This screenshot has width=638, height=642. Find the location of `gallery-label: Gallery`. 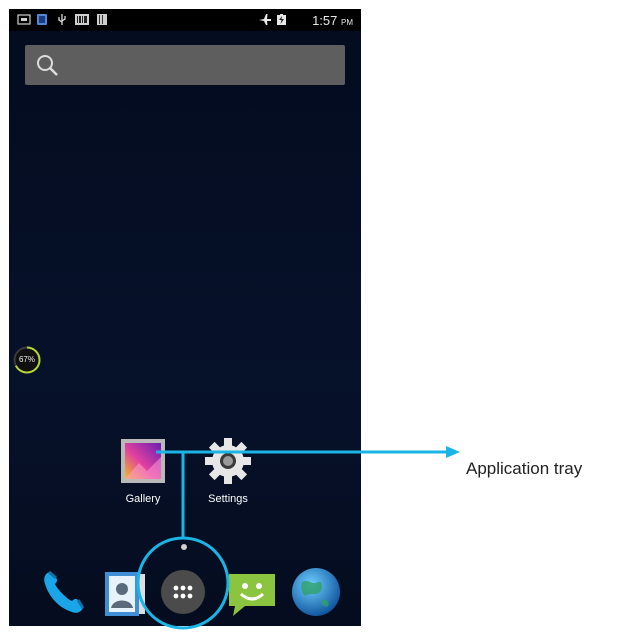

gallery-label: Gallery is located at coordinates (143, 499).